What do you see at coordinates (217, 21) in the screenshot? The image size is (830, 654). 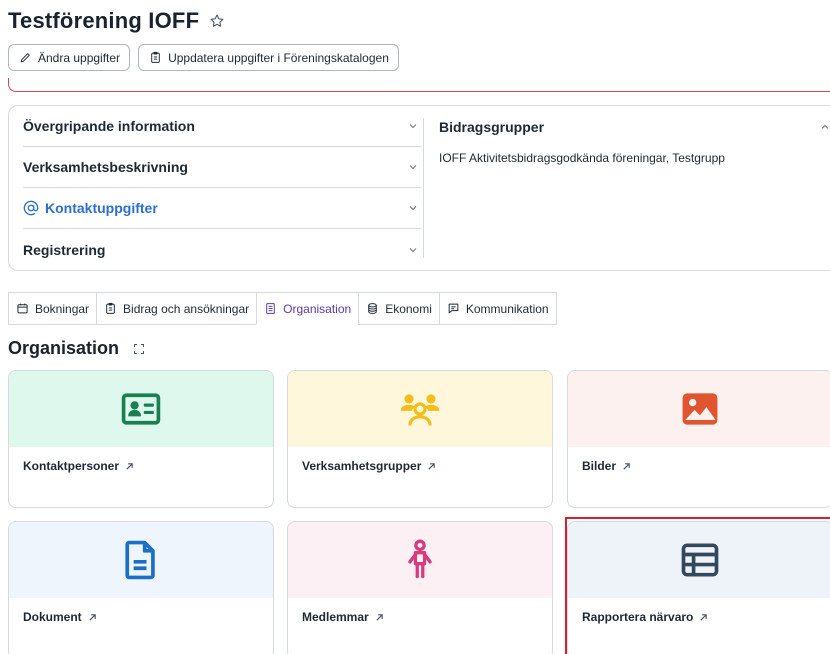 I see `star-icon` at bounding box center [217, 21].